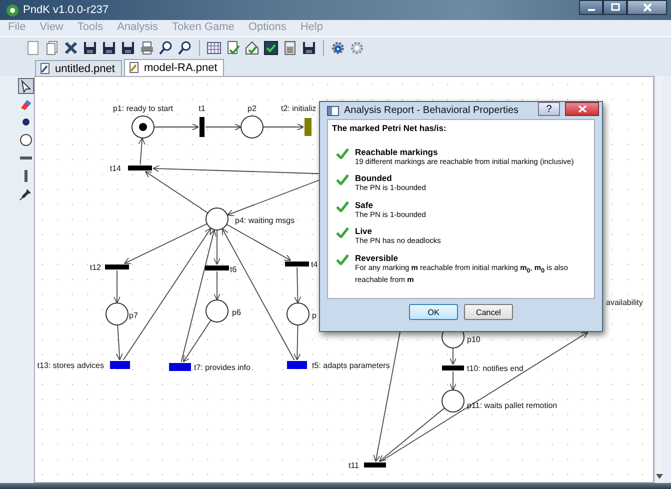 This screenshot has height=489, width=671. Describe the element at coordinates (143, 127) in the screenshot. I see `token-dot` at that location.